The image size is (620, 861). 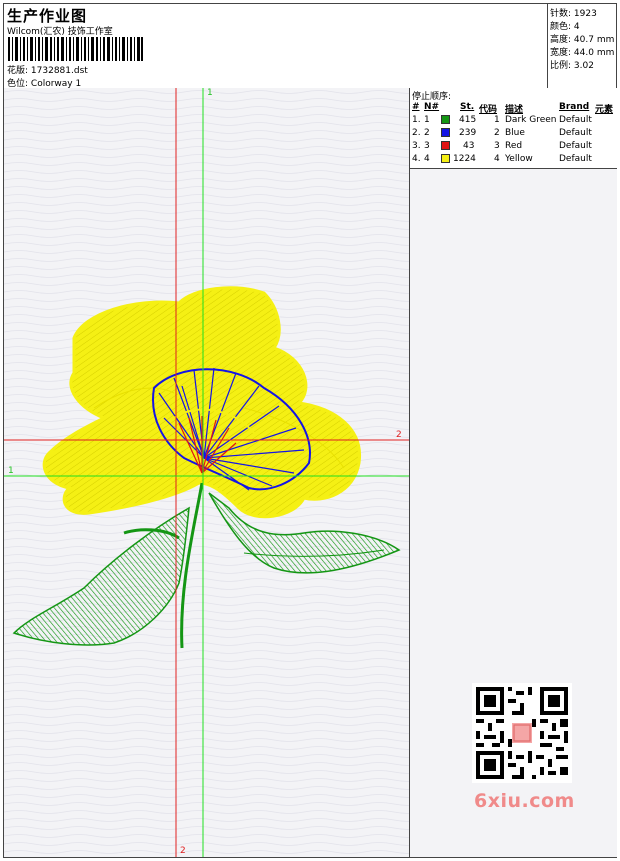 What do you see at coordinates (464, 159) in the screenshot?
I see `row-stitches: 1224` at bounding box center [464, 159].